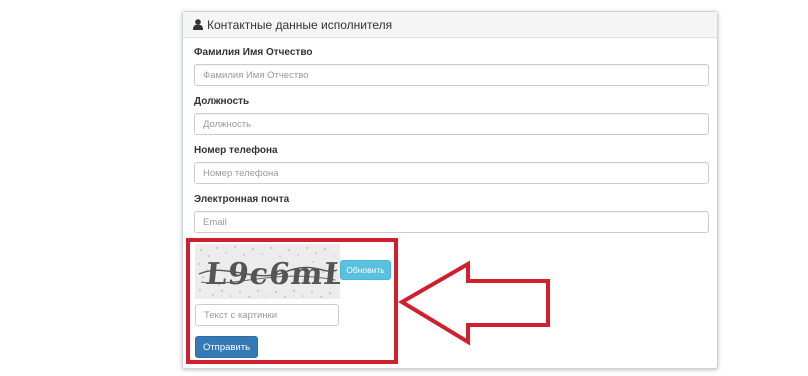  What do you see at coordinates (300, 24) in the screenshot?
I see `panel-title: Контактные данные исполнителя` at bounding box center [300, 24].